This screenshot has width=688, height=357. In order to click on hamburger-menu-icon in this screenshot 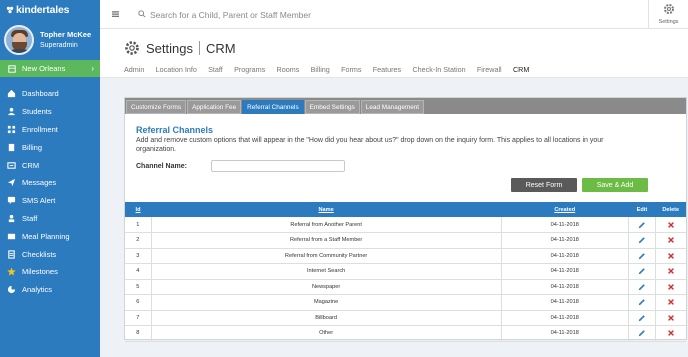, I will do `click(115, 14)`.